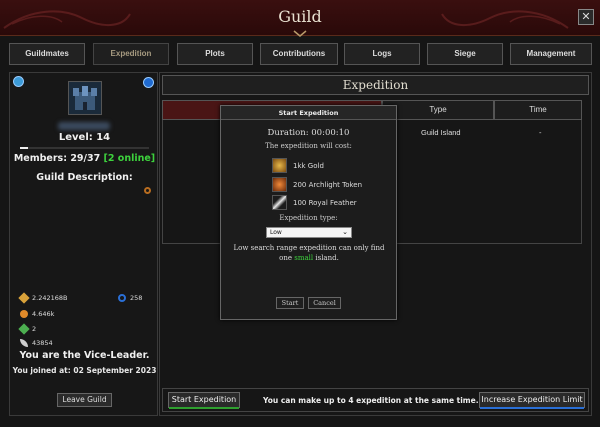  Describe the element at coordinates (308, 113) in the screenshot. I see `dialog-title: Start Expedition` at that location.